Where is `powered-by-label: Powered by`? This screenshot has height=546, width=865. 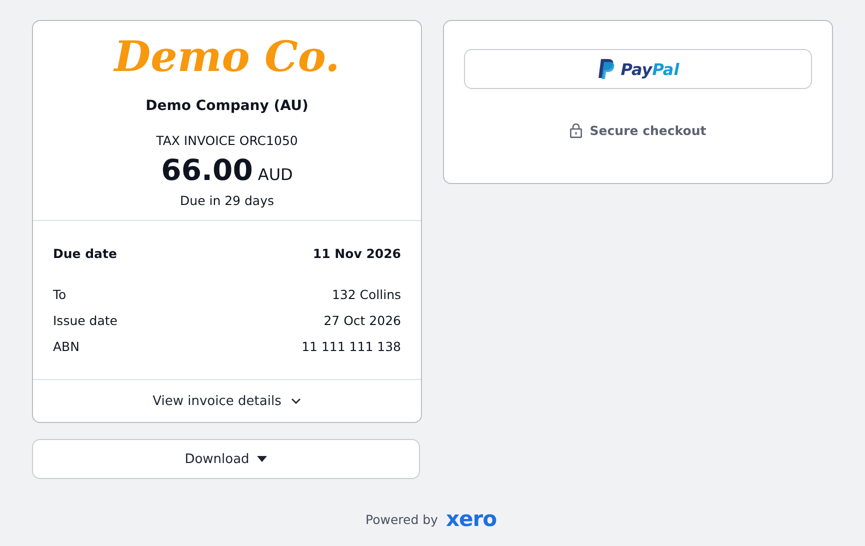 powered-by-label: Powered by is located at coordinates (401, 519).